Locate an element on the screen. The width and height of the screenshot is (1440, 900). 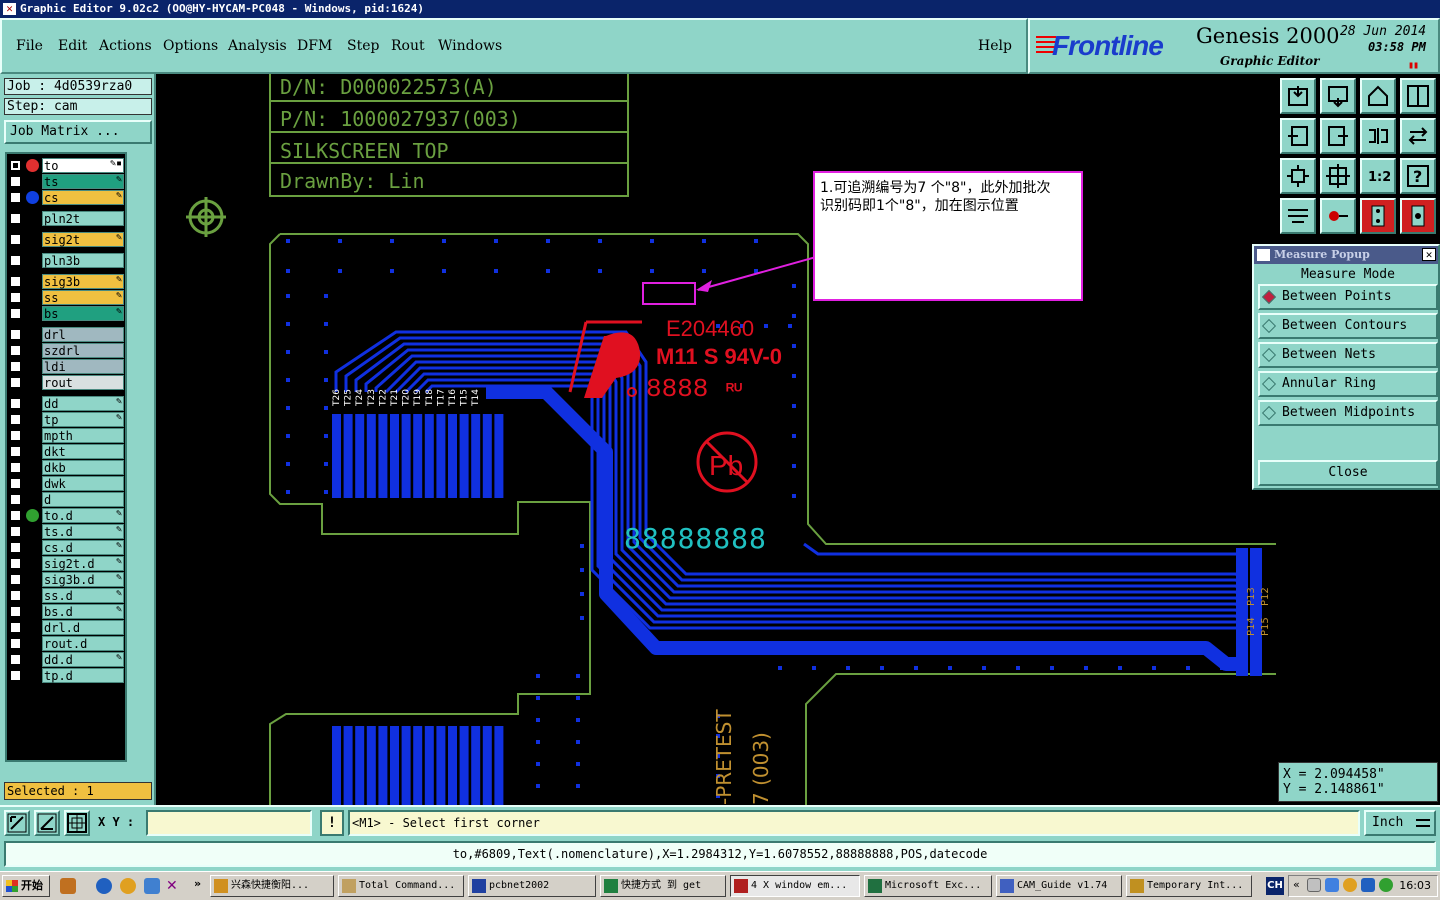
measure-tool-button is located at coordinates (1298, 216).